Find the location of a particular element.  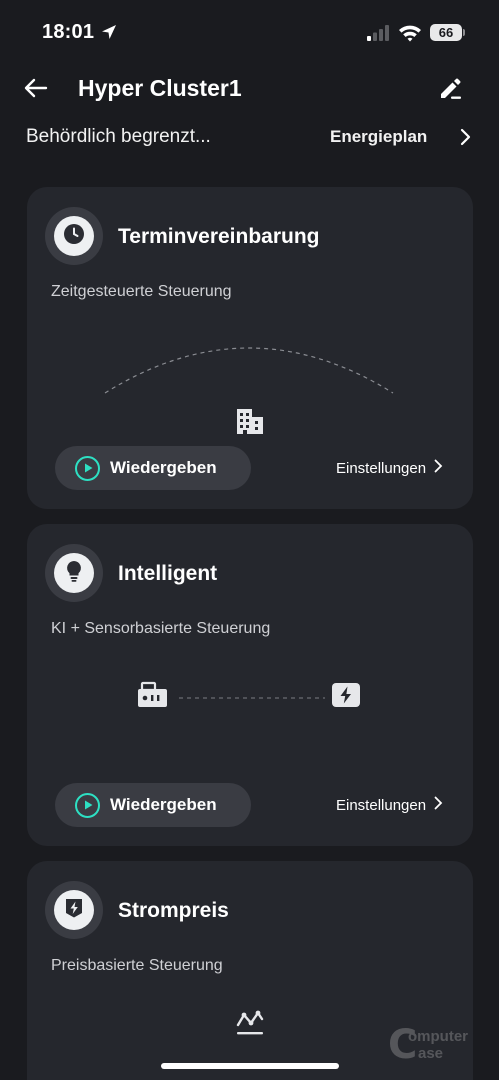

back-arrow-icon is located at coordinates (36, 90).